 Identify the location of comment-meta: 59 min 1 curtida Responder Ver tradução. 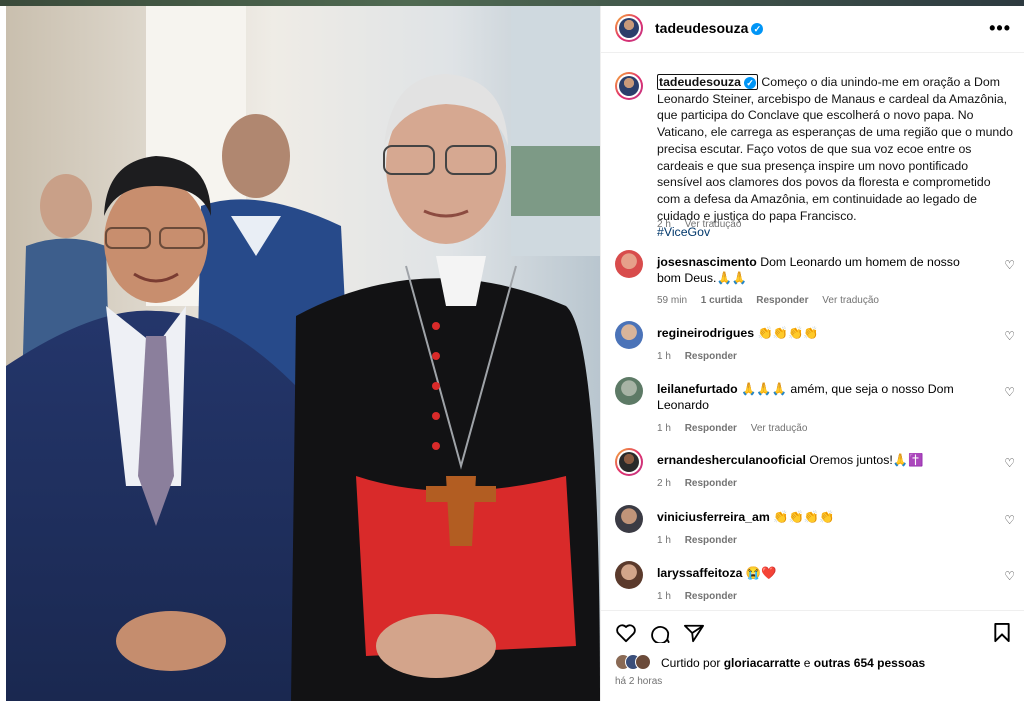
(773, 300).